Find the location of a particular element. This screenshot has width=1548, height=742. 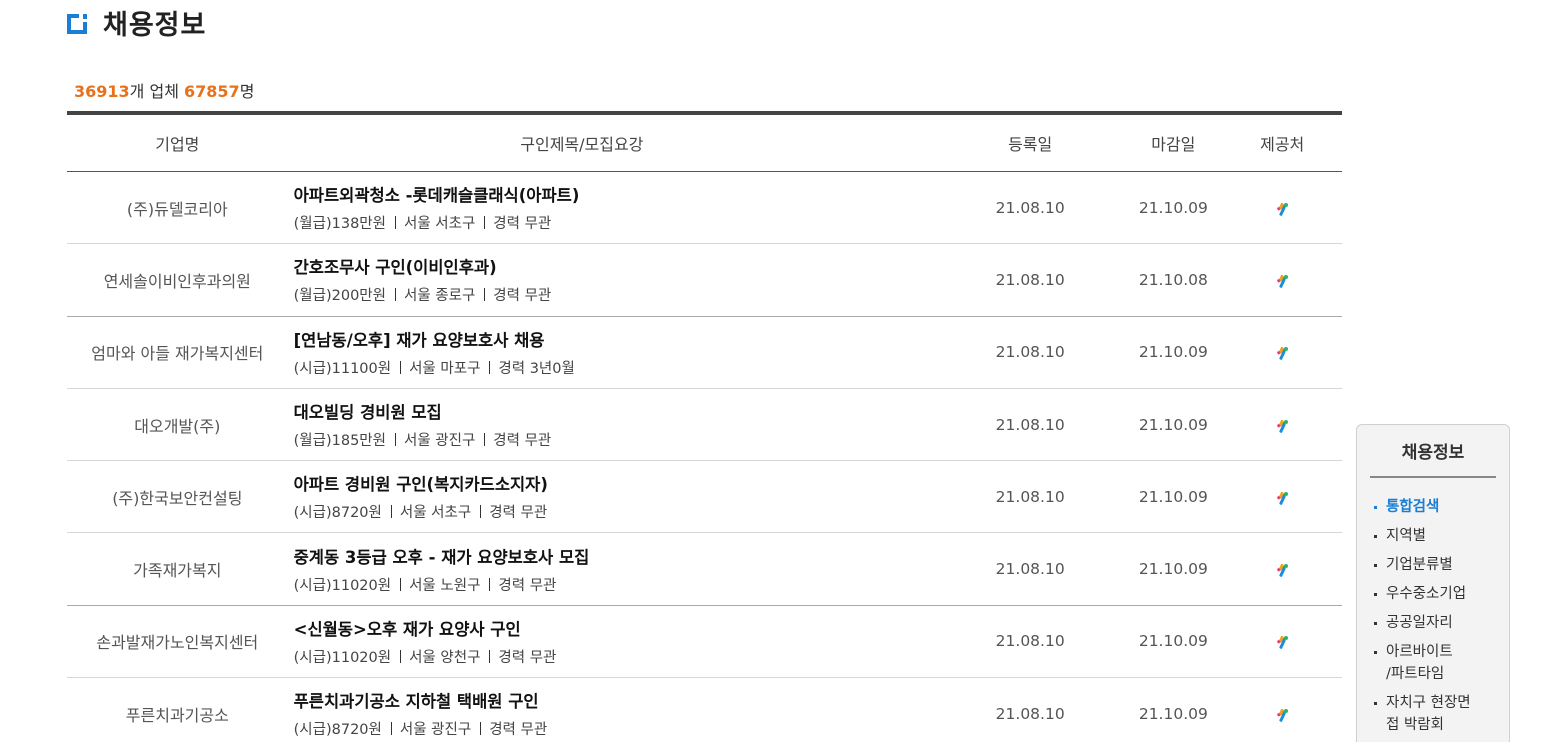

job-title-link: 푸른치과기공소 지하철 택배원 구인 is located at coordinates (585, 700).